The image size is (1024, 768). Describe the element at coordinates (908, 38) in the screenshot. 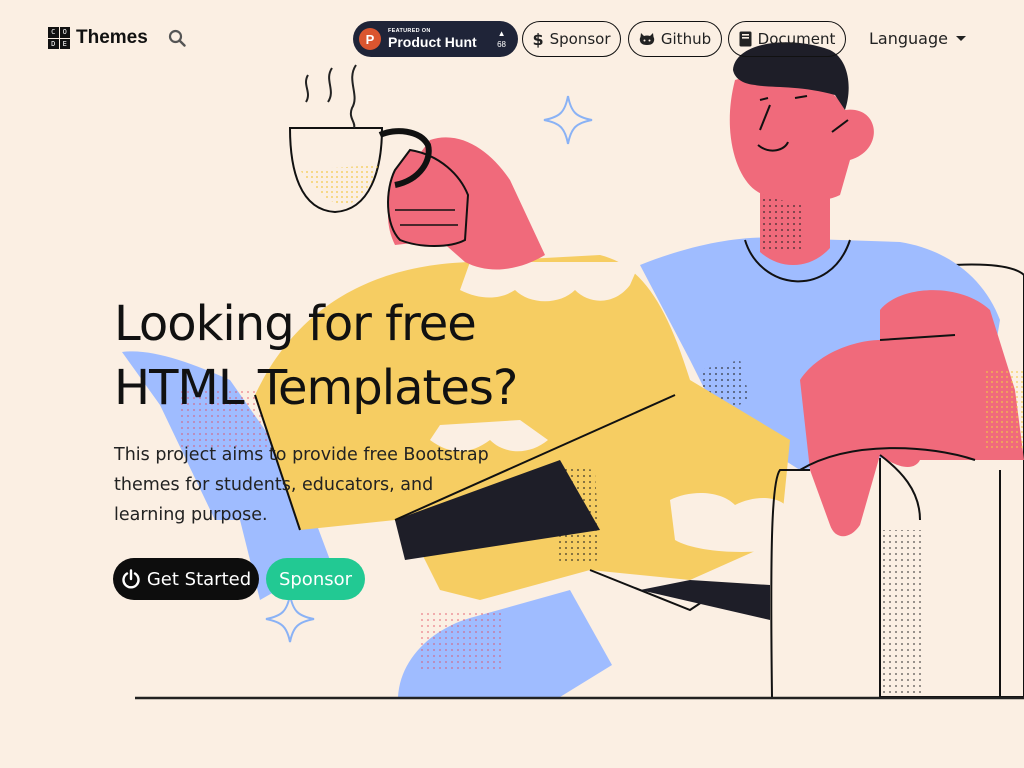

I see `language-label: Language` at that location.